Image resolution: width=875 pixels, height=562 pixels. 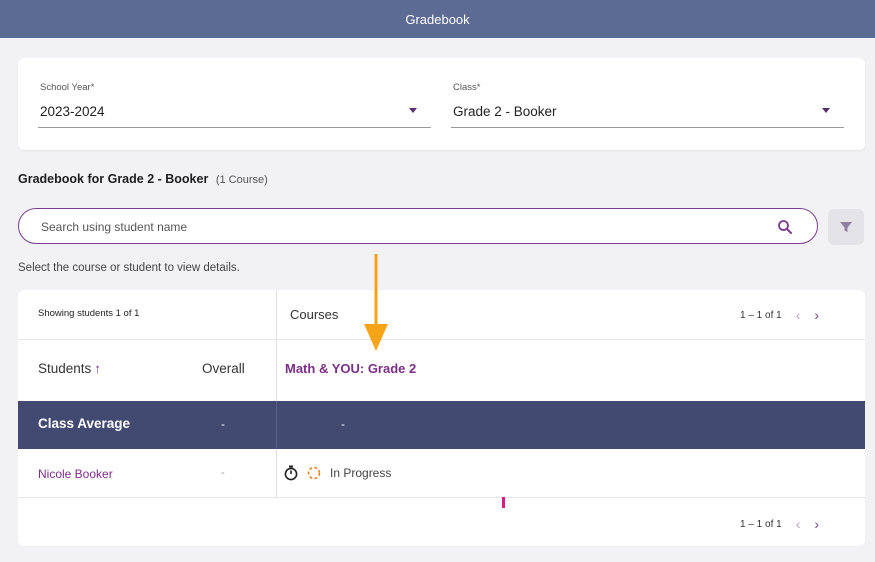 I want to click on showing-count: Showing students 1 of 1, so click(x=89, y=313).